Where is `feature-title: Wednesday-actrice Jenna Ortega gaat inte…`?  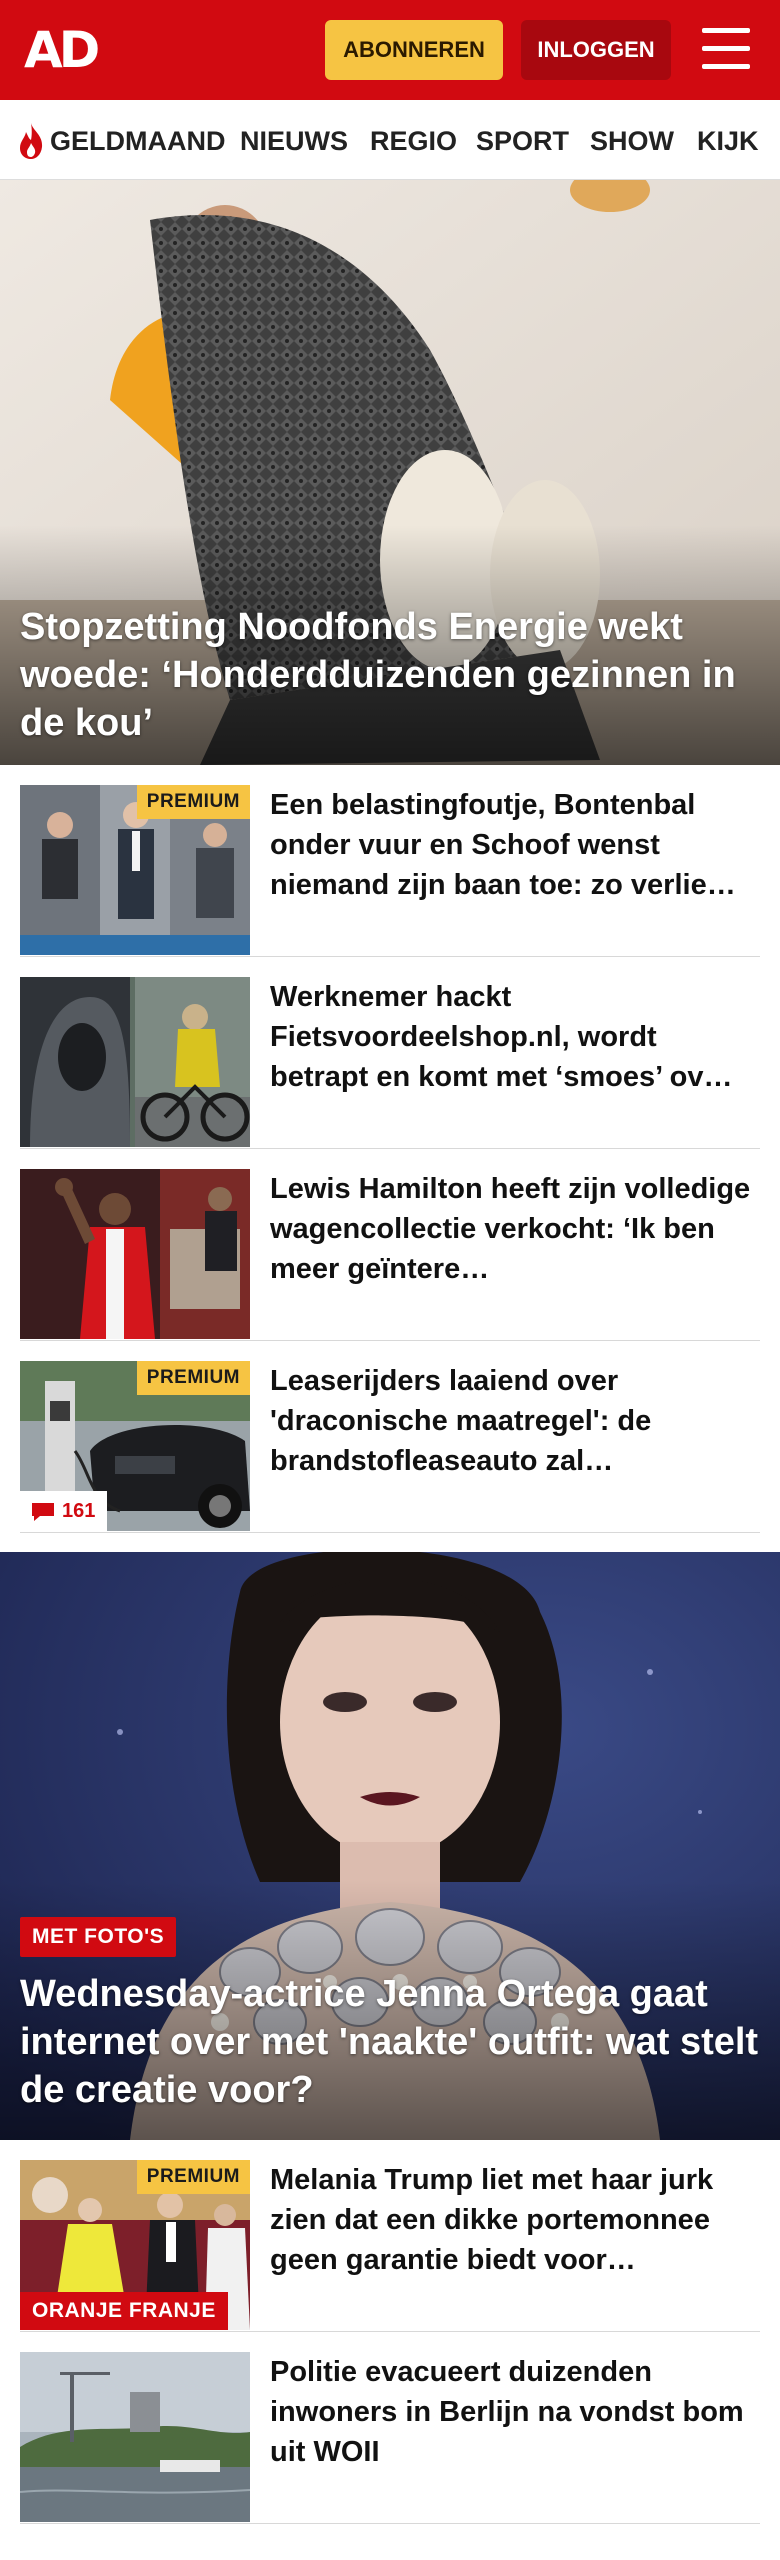 feature-title: Wednesday-actrice Jenna Ortega gaat inte… is located at coordinates (390, 2042).